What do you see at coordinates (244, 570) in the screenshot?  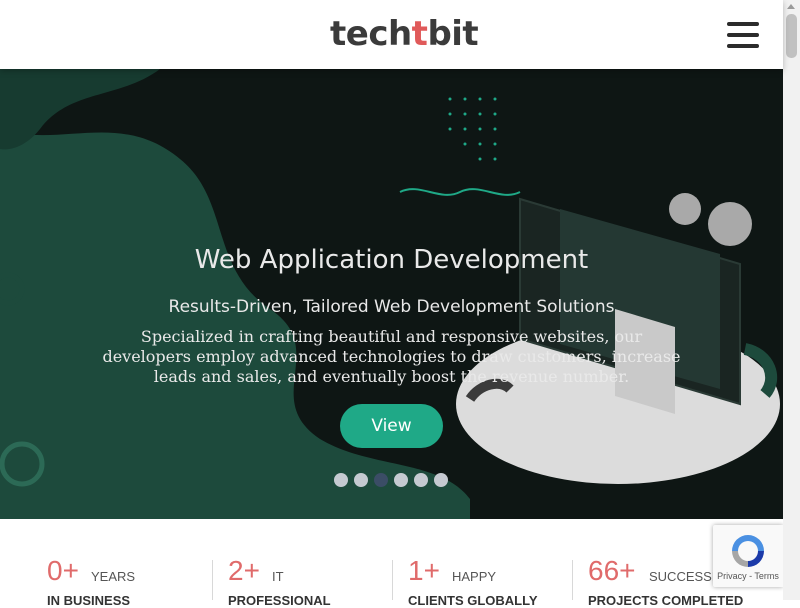 I see `stat-number: 2+` at bounding box center [244, 570].